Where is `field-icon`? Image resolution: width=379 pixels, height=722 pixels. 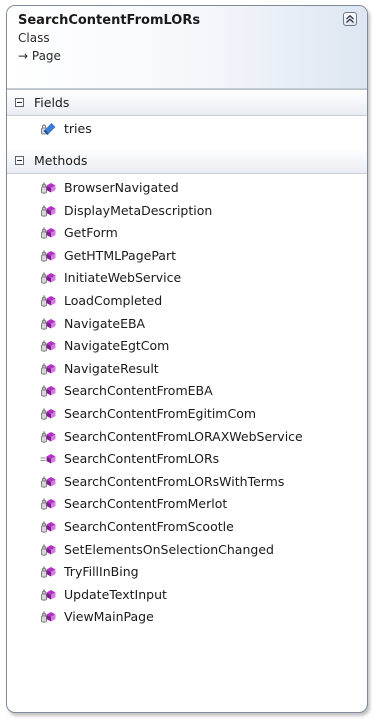
field-icon is located at coordinates (48, 129).